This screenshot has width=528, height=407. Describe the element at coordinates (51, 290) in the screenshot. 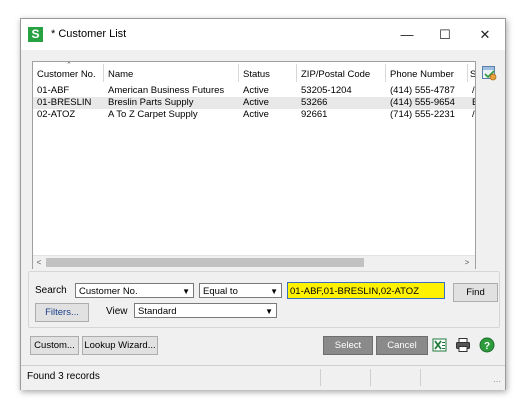

I see `search-label: Search` at that location.